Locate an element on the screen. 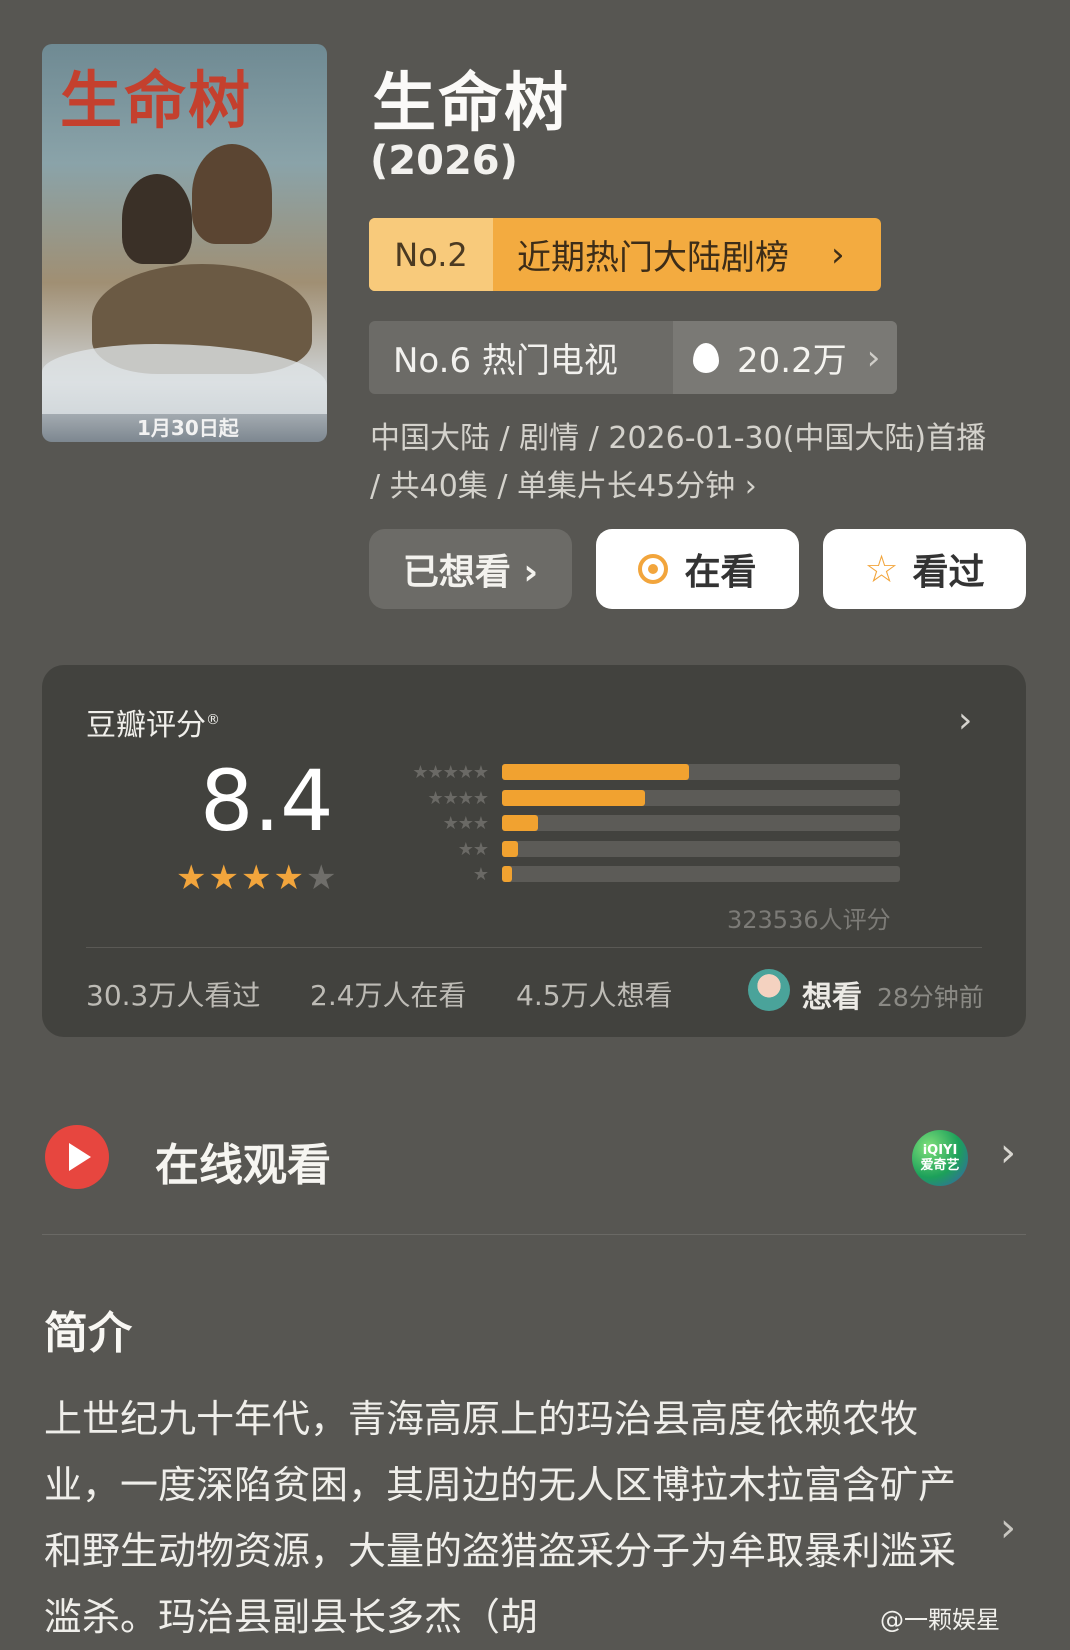  flame-icon is located at coordinates (706, 357).